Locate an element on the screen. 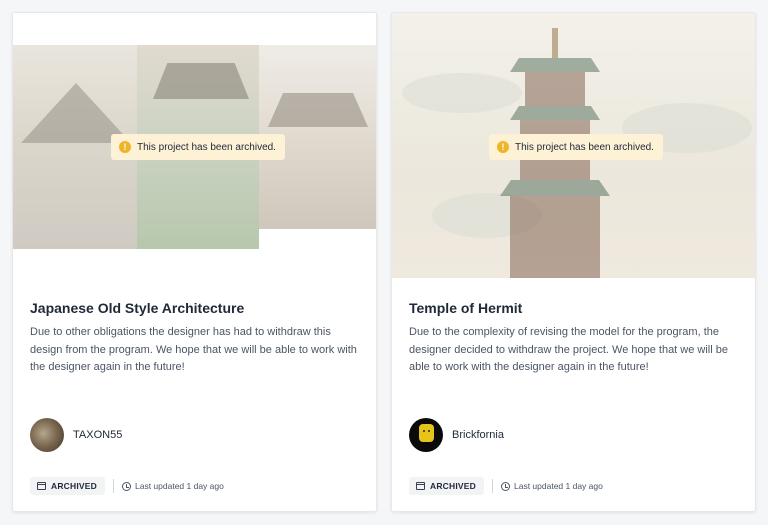  author-link: Brickfornia is located at coordinates (456, 435).